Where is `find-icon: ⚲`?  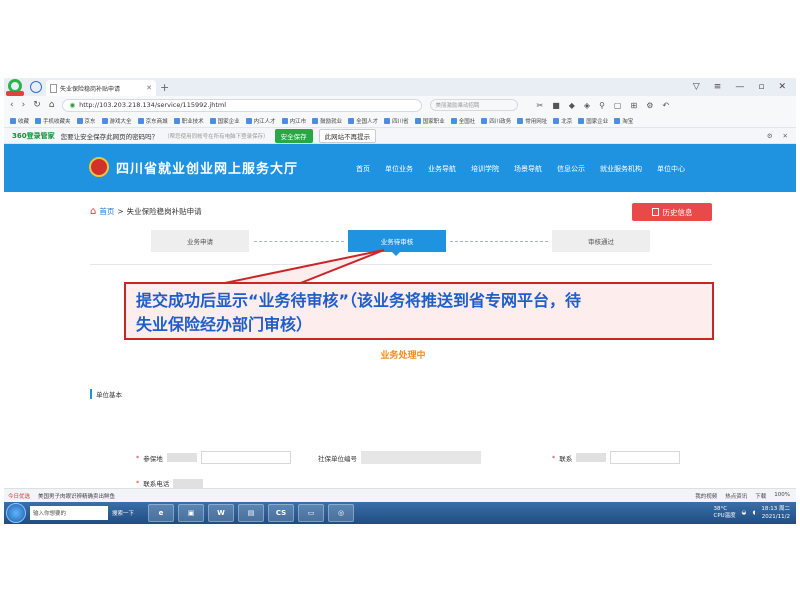
find-icon: ⚲ is located at coordinates (602, 105).